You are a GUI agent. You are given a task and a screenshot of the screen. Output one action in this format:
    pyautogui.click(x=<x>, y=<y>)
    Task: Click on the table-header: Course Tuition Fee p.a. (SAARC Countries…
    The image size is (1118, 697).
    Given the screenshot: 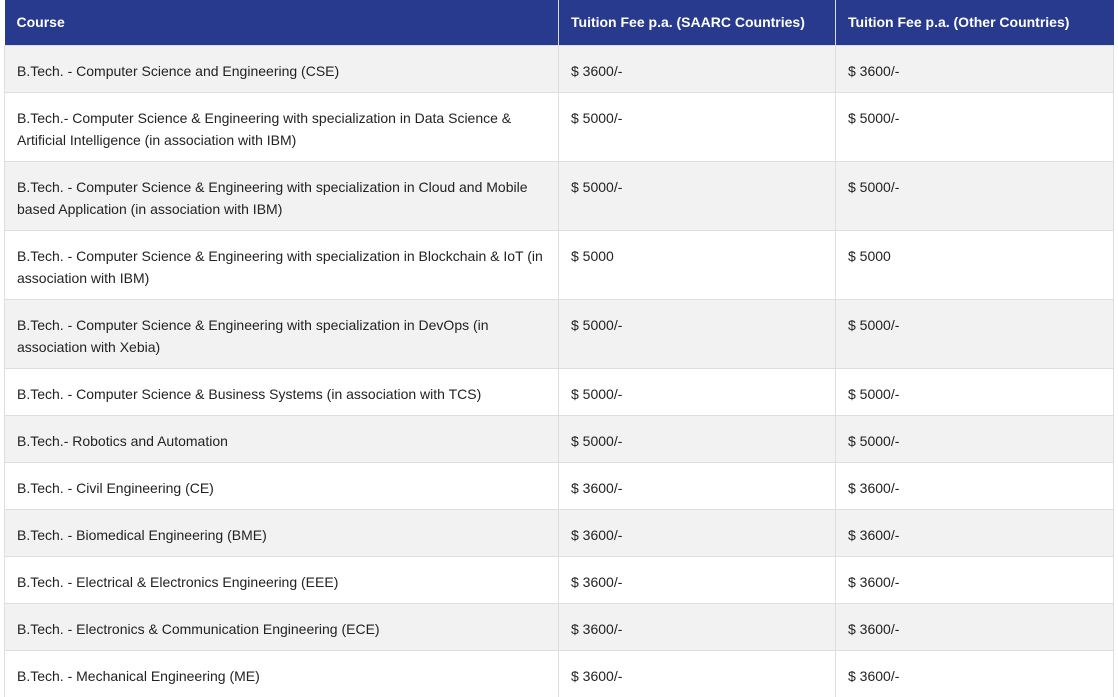 What is the action you would take?
    pyautogui.click(x=559, y=22)
    